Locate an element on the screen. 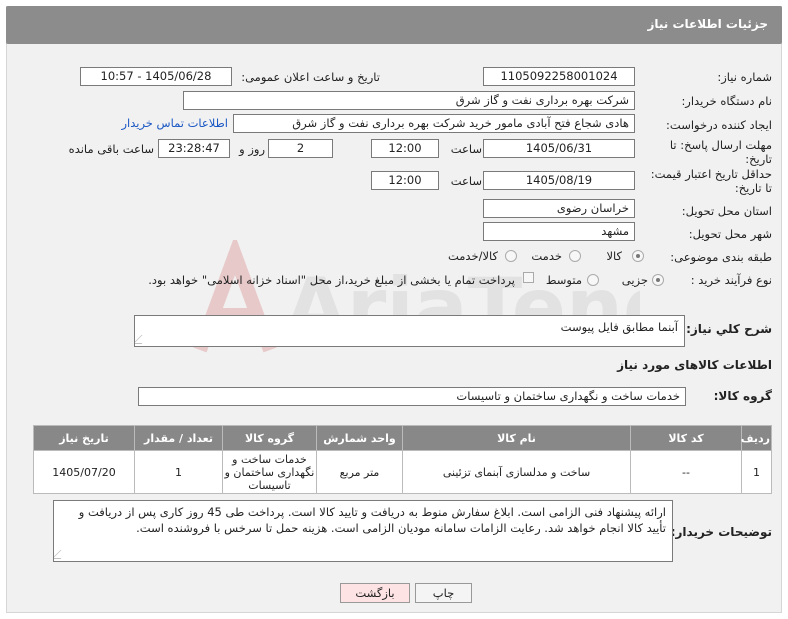 The height and width of the screenshot is (619, 788). price-validity-label: حداقل تاریخ اعتبار قیمت: is located at coordinates (711, 174).